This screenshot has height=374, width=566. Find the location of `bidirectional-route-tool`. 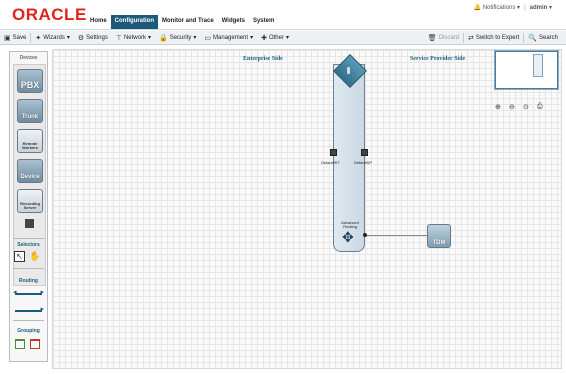

bidirectional-route-tool is located at coordinates (28, 294).